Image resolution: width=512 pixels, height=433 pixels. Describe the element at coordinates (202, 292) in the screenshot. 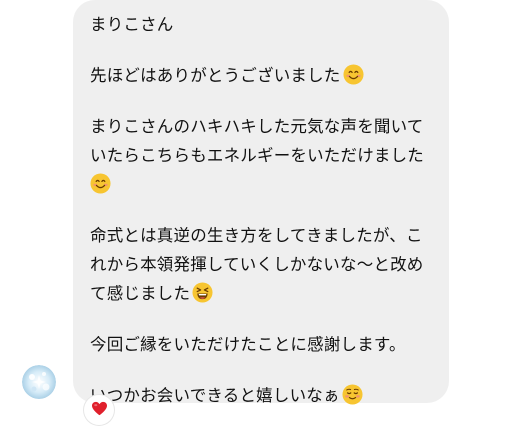

I see `laughing-face-icon` at that location.